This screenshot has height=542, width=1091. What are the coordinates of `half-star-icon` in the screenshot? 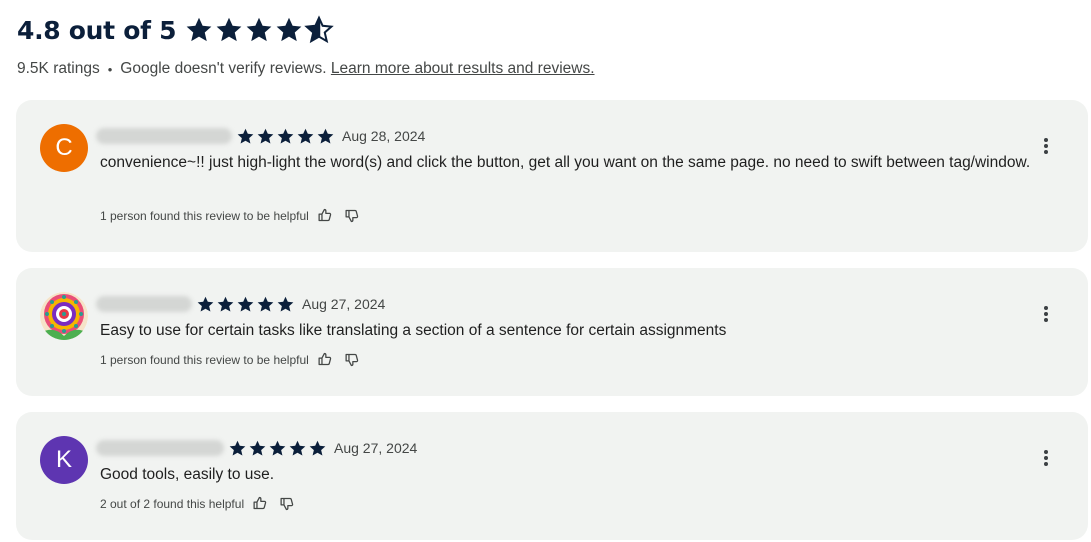 It's located at (319, 29).